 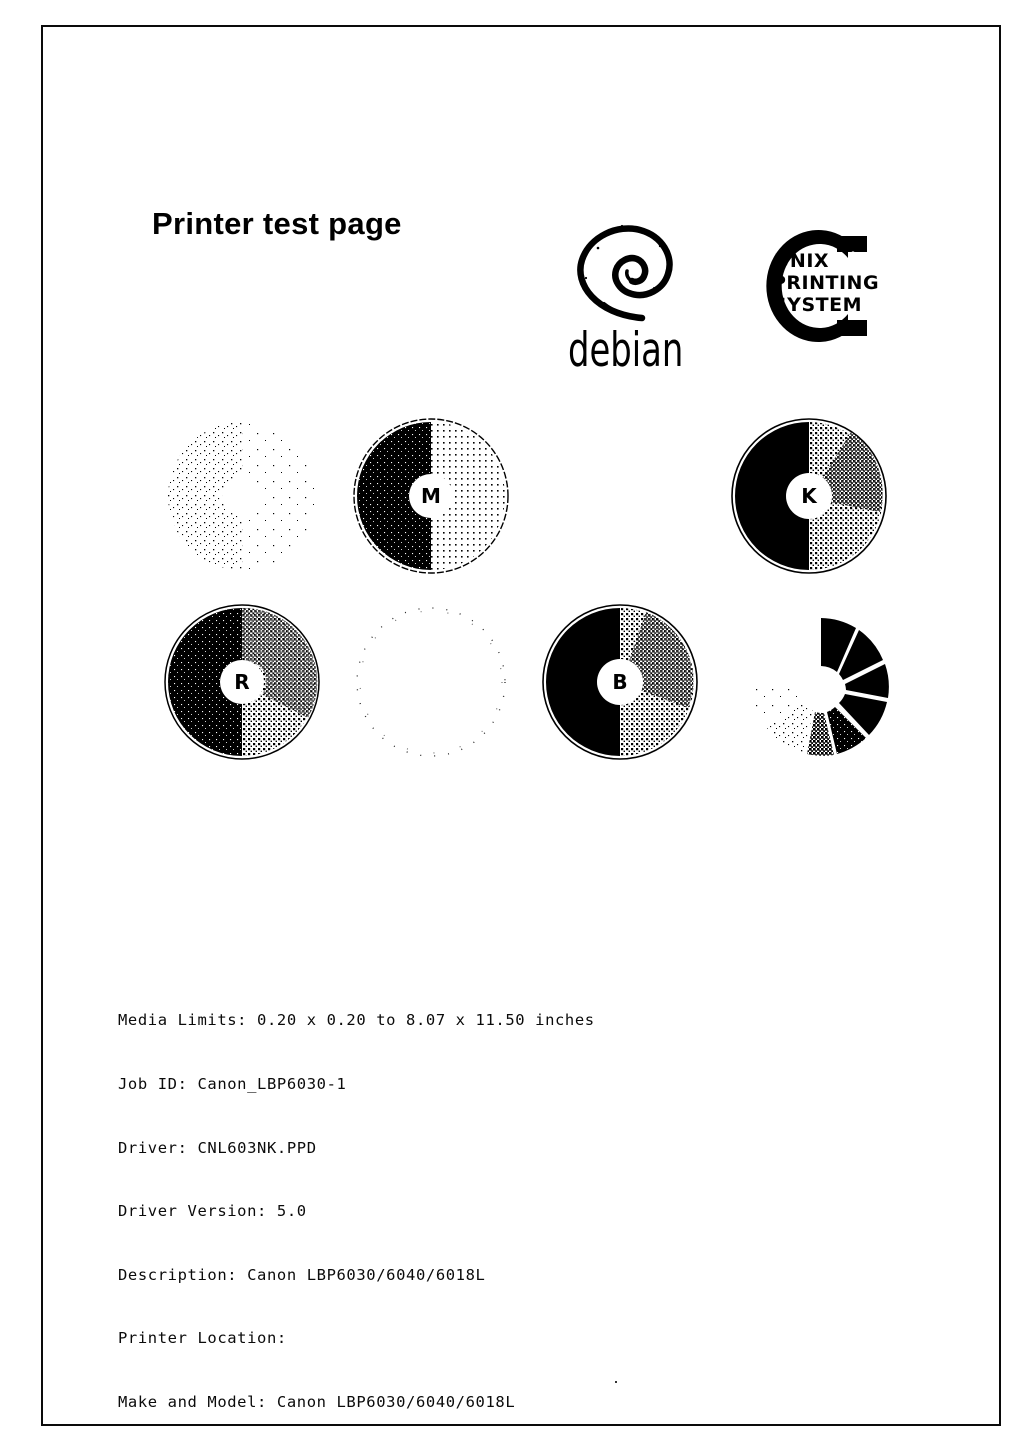 What do you see at coordinates (626, 350) in the screenshot?
I see `debian-wordmark: debian` at bounding box center [626, 350].